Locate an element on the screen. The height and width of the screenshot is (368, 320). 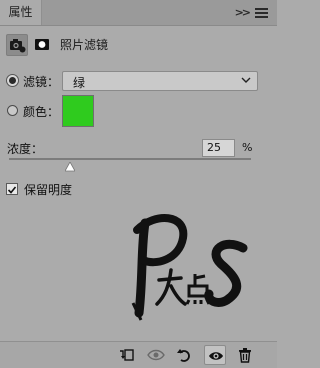
panel-bottom-toolbar is located at coordinates (138, 354).